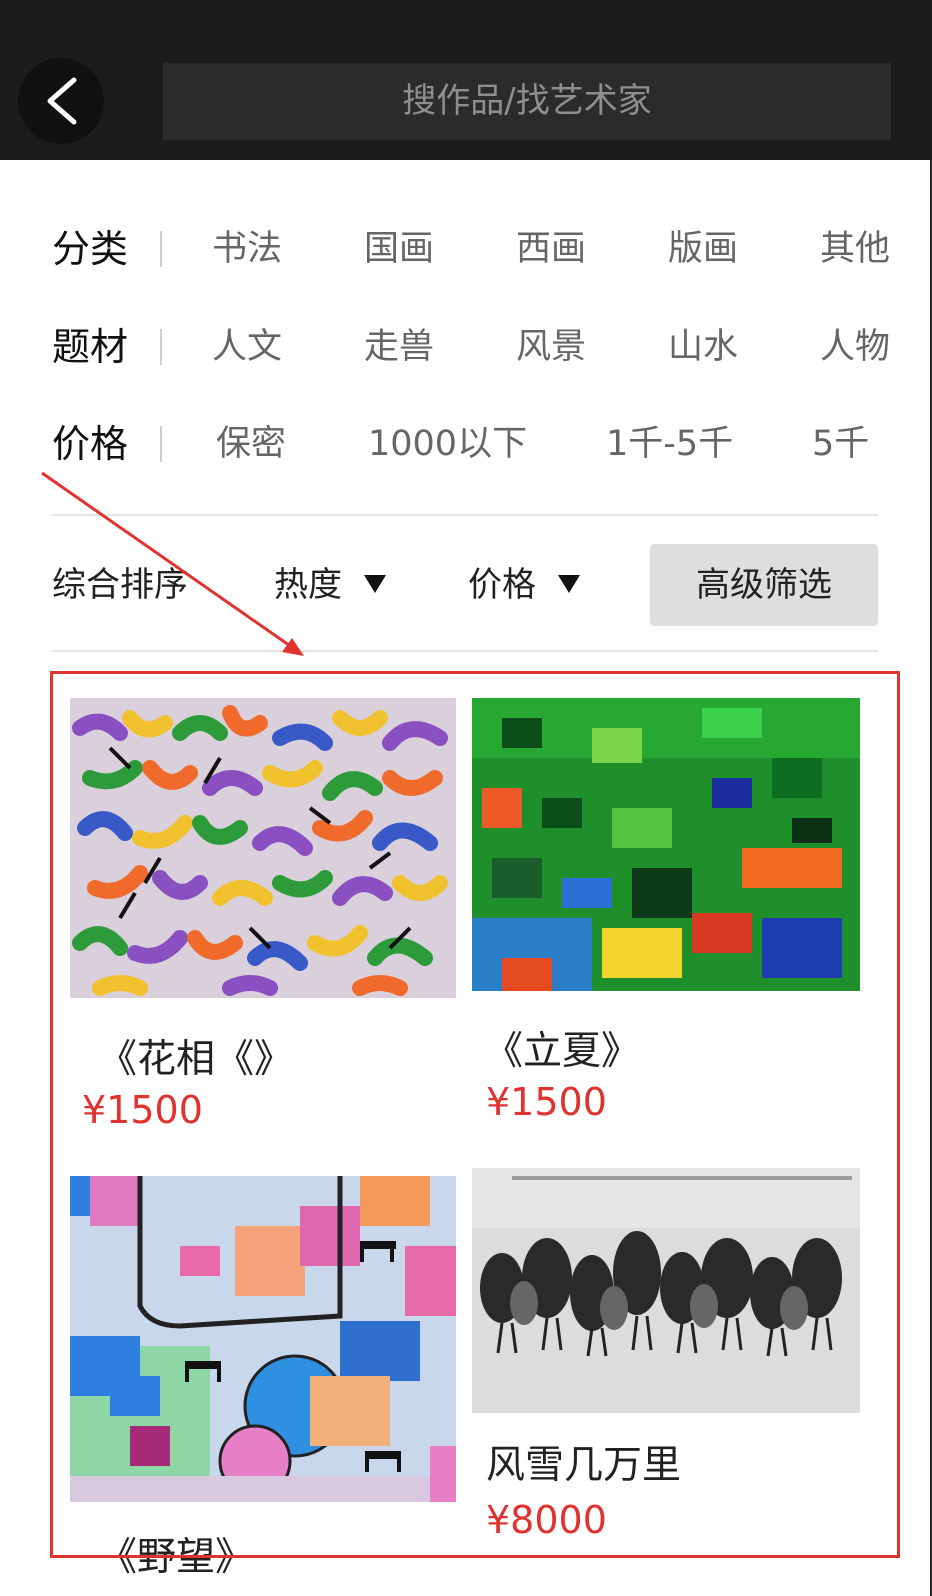  I want to click on filter-option-5k: 5千, so click(840, 444).